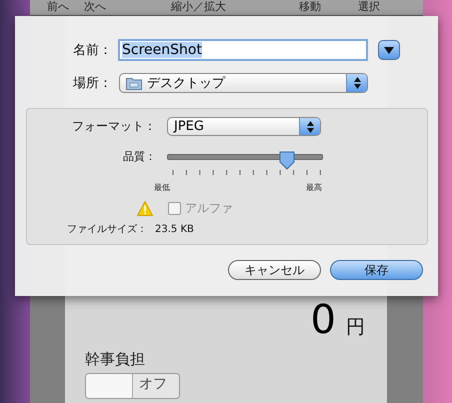 This screenshot has height=403, width=452. What do you see at coordinates (376, 270) in the screenshot?
I see `save-button: 保存` at bounding box center [376, 270].